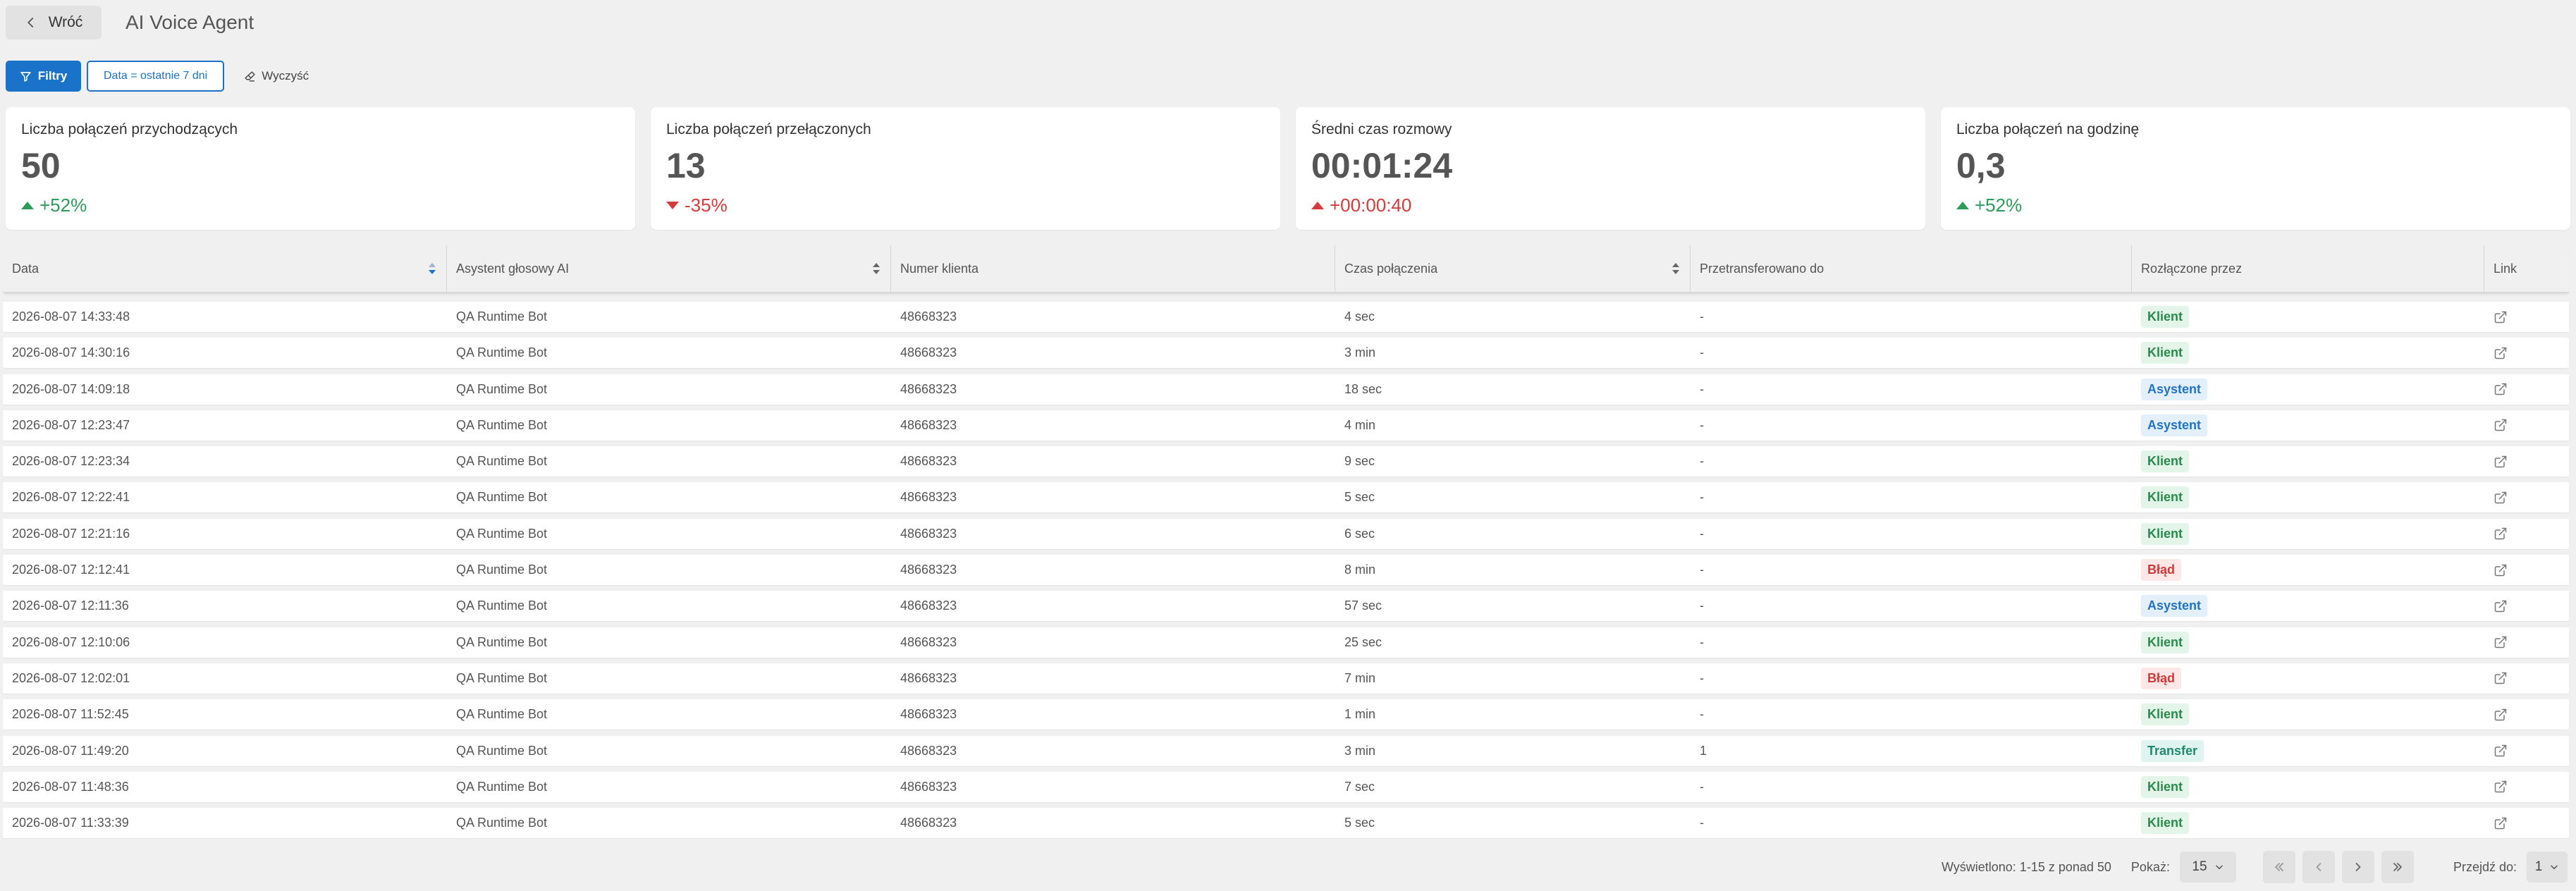 The height and width of the screenshot is (891, 2576). Describe the element at coordinates (43, 76) in the screenshot. I see `filters-button: Filtry` at that location.